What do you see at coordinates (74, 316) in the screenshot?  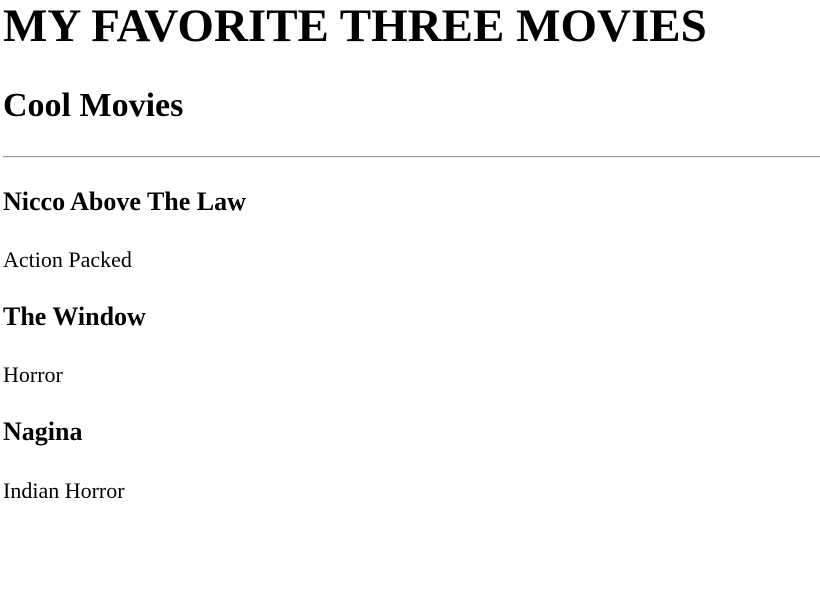 I see `movie-title: The Window` at bounding box center [74, 316].